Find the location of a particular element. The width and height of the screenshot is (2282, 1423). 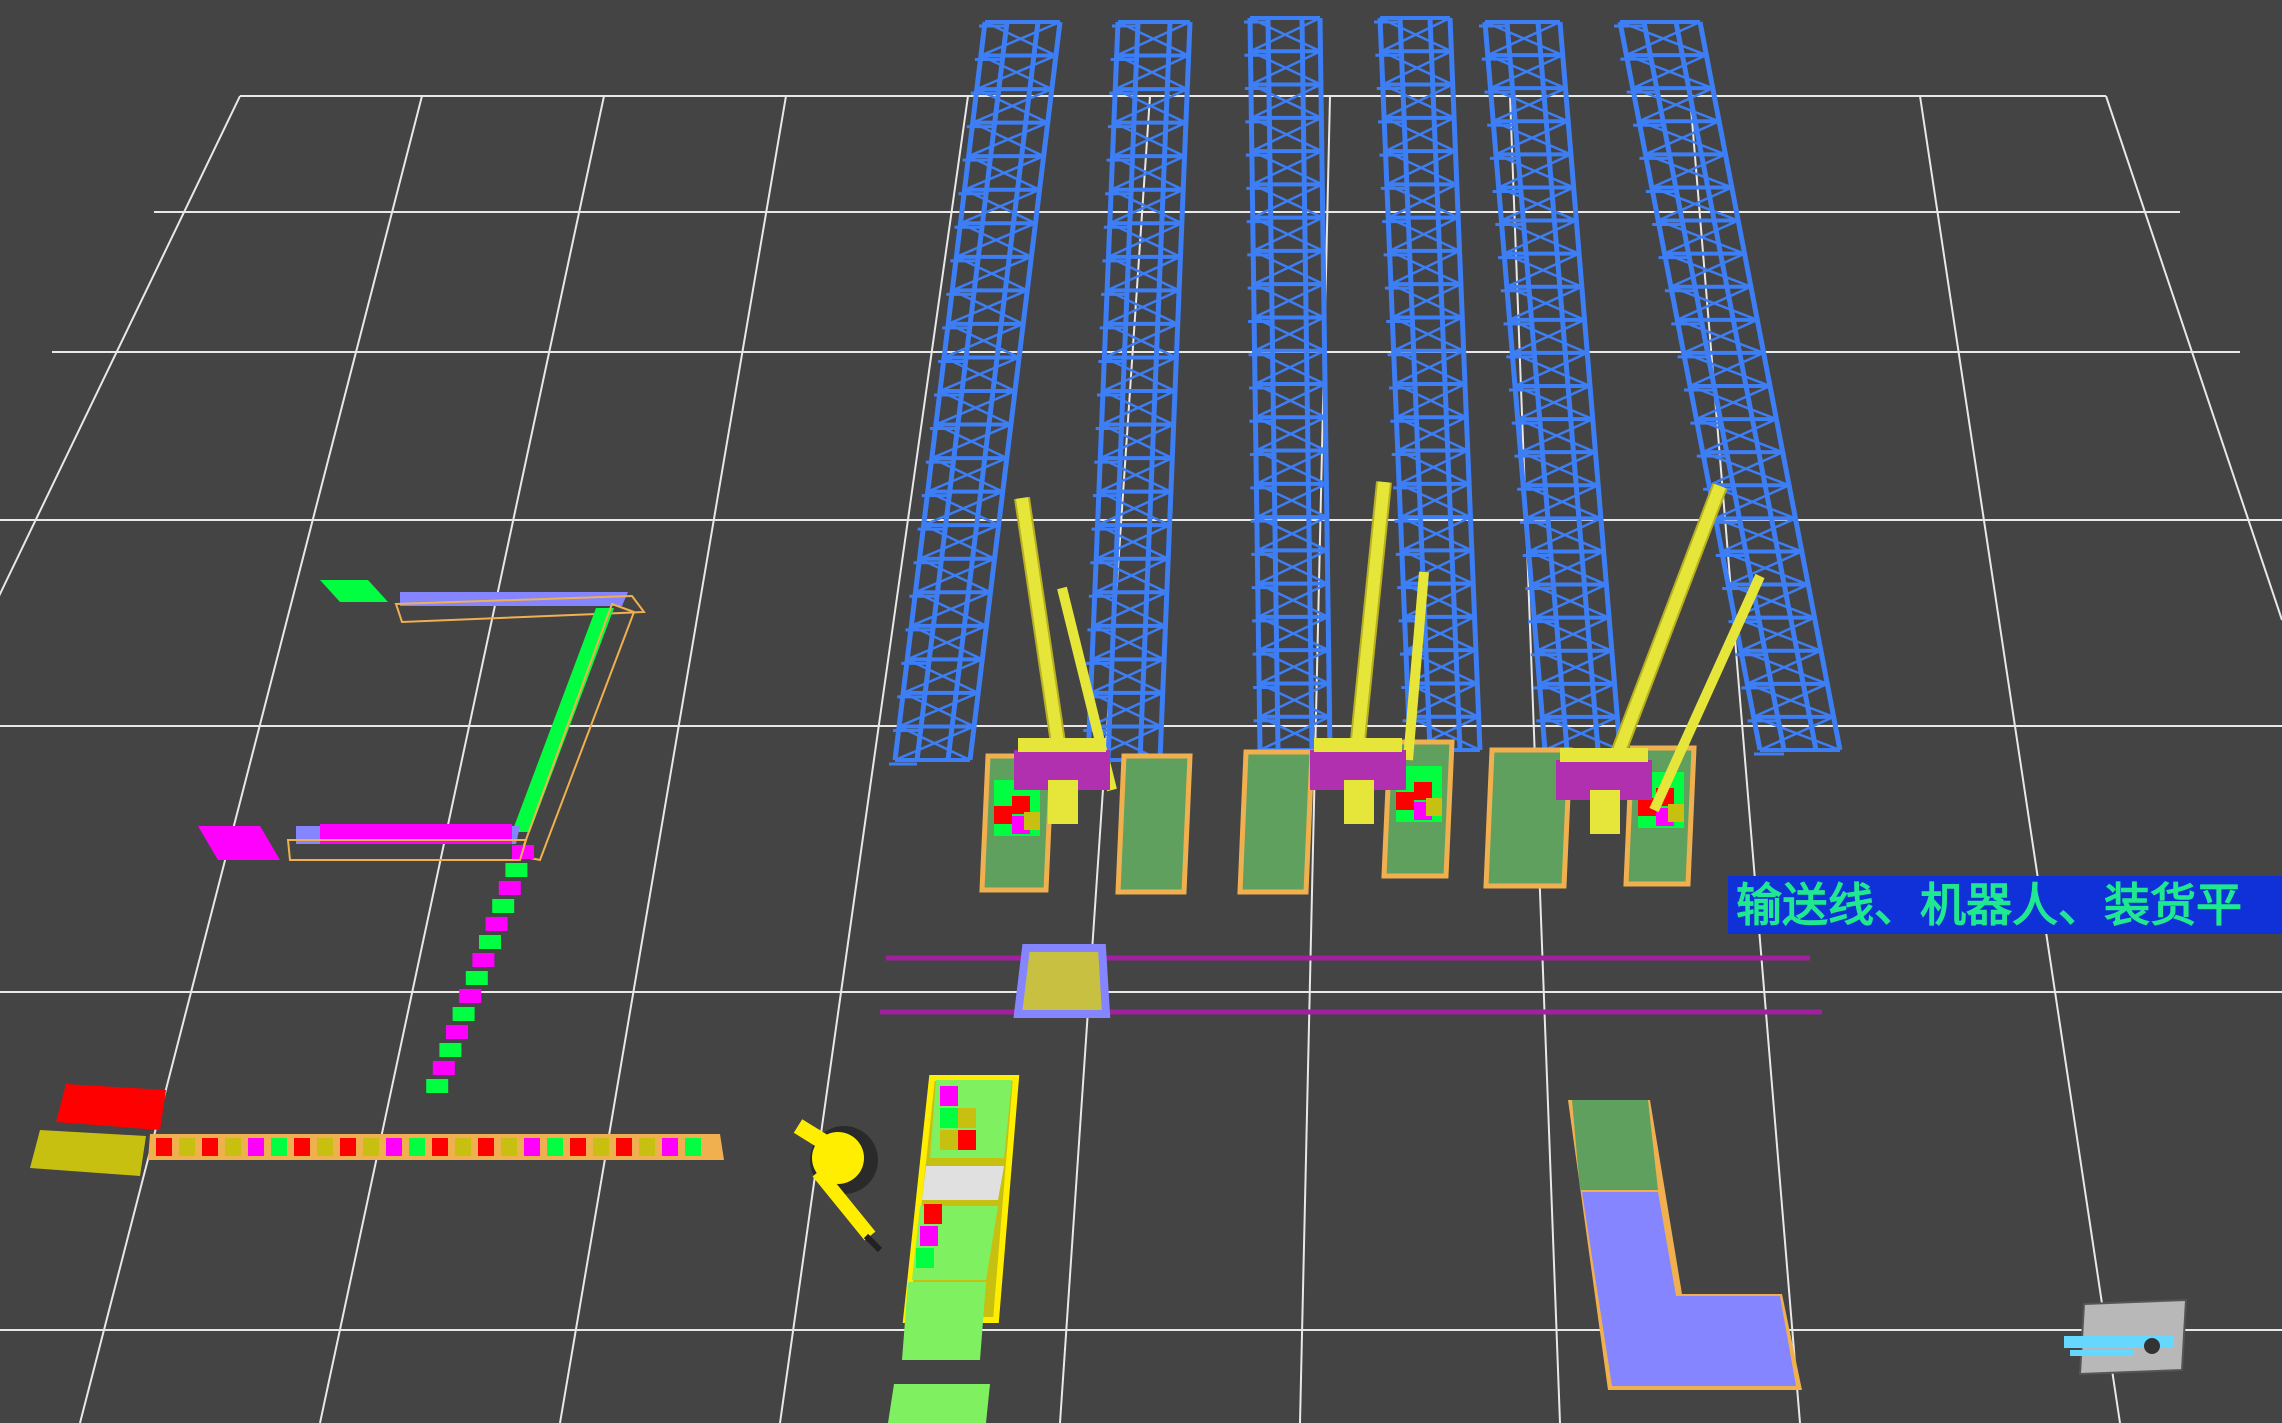

loading-platform is located at coordinates (1685, 1245).